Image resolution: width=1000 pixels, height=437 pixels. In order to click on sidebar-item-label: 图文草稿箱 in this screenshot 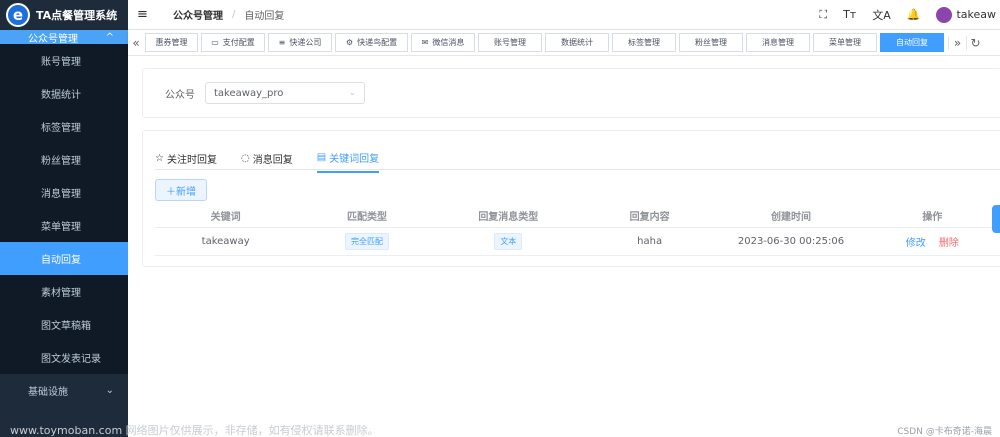, I will do `click(66, 326)`.